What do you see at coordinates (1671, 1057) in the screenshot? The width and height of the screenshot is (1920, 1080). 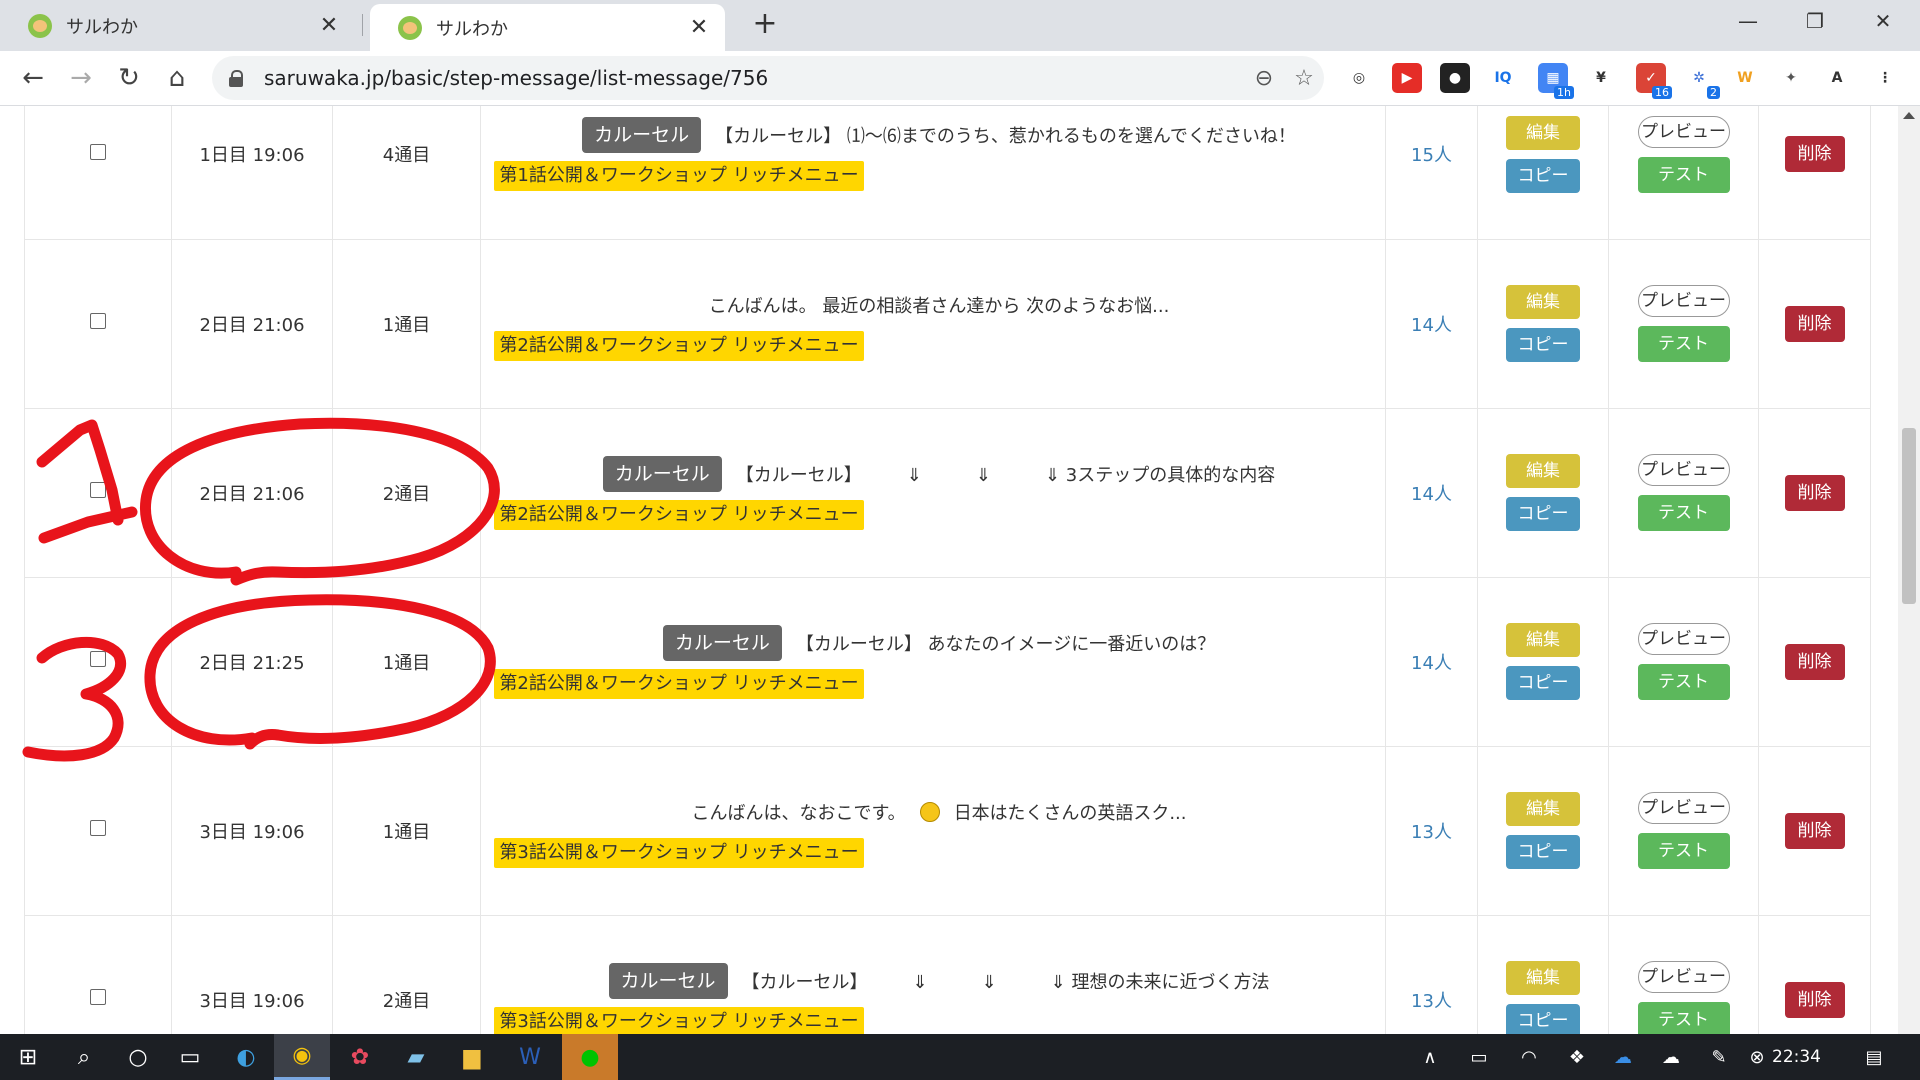 I see `cloud-icon: ☁` at bounding box center [1671, 1057].